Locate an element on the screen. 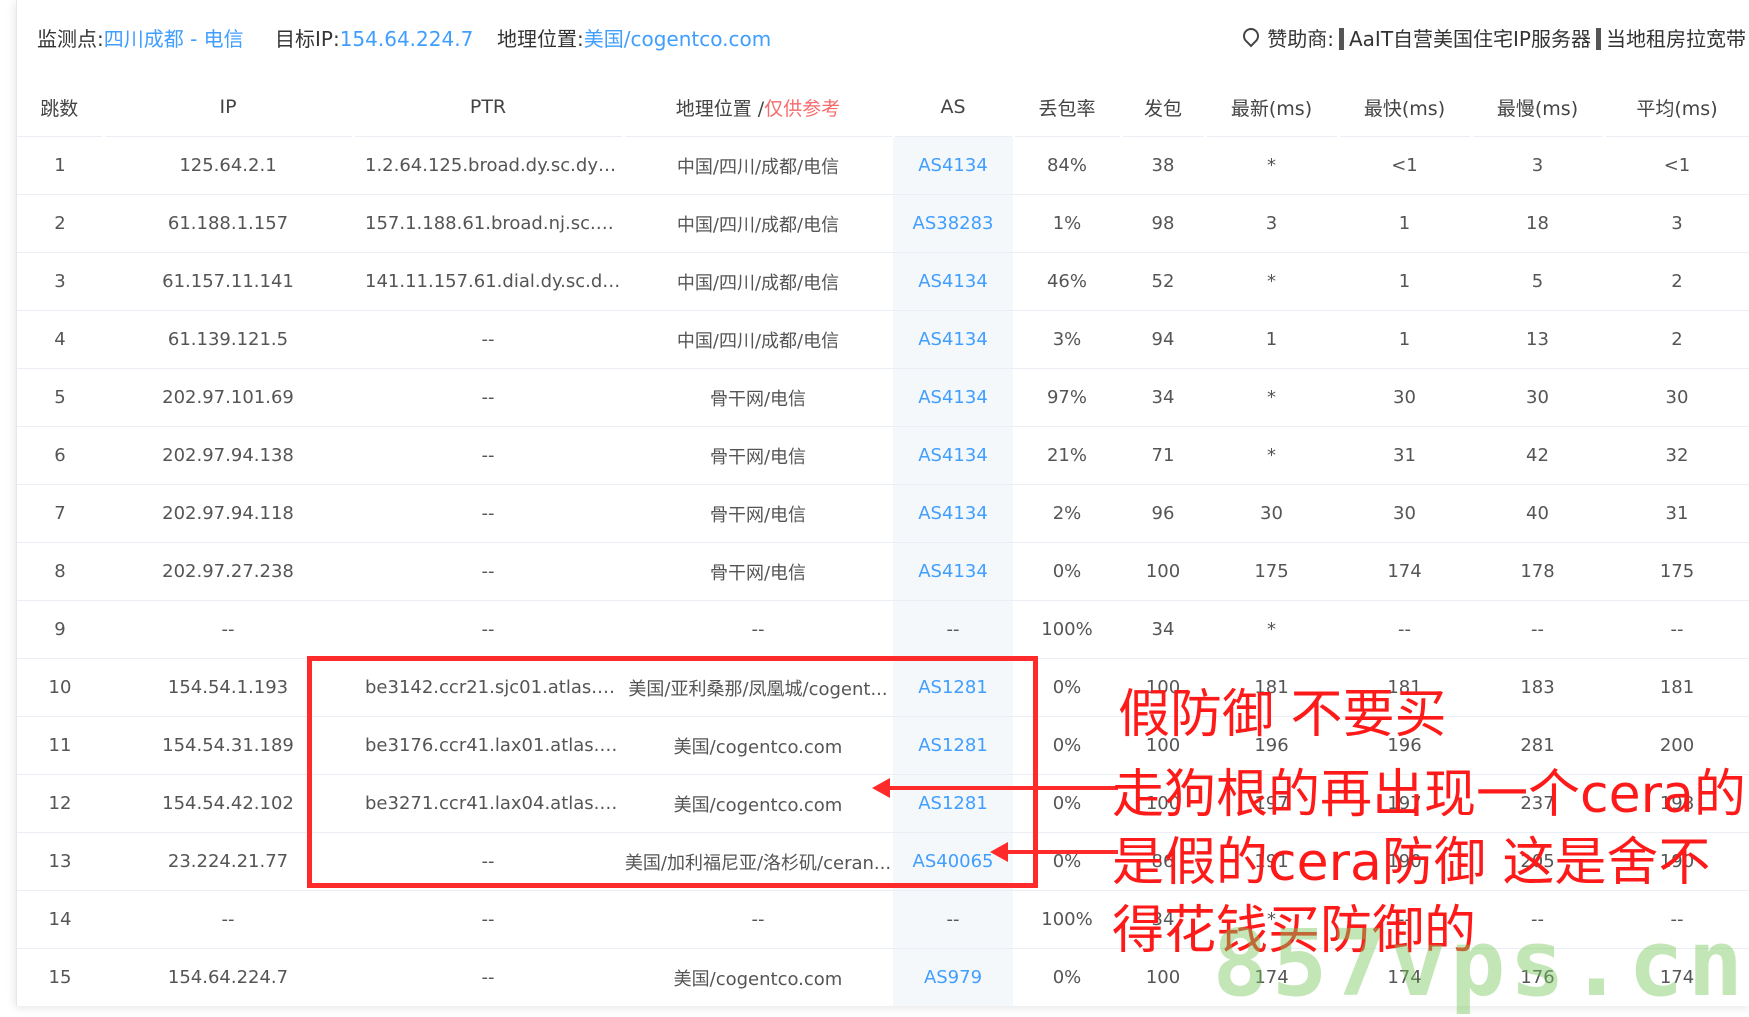 This screenshot has width=1749, height=1017. worst-cell: 183 is located at coordinates (1537, 687).